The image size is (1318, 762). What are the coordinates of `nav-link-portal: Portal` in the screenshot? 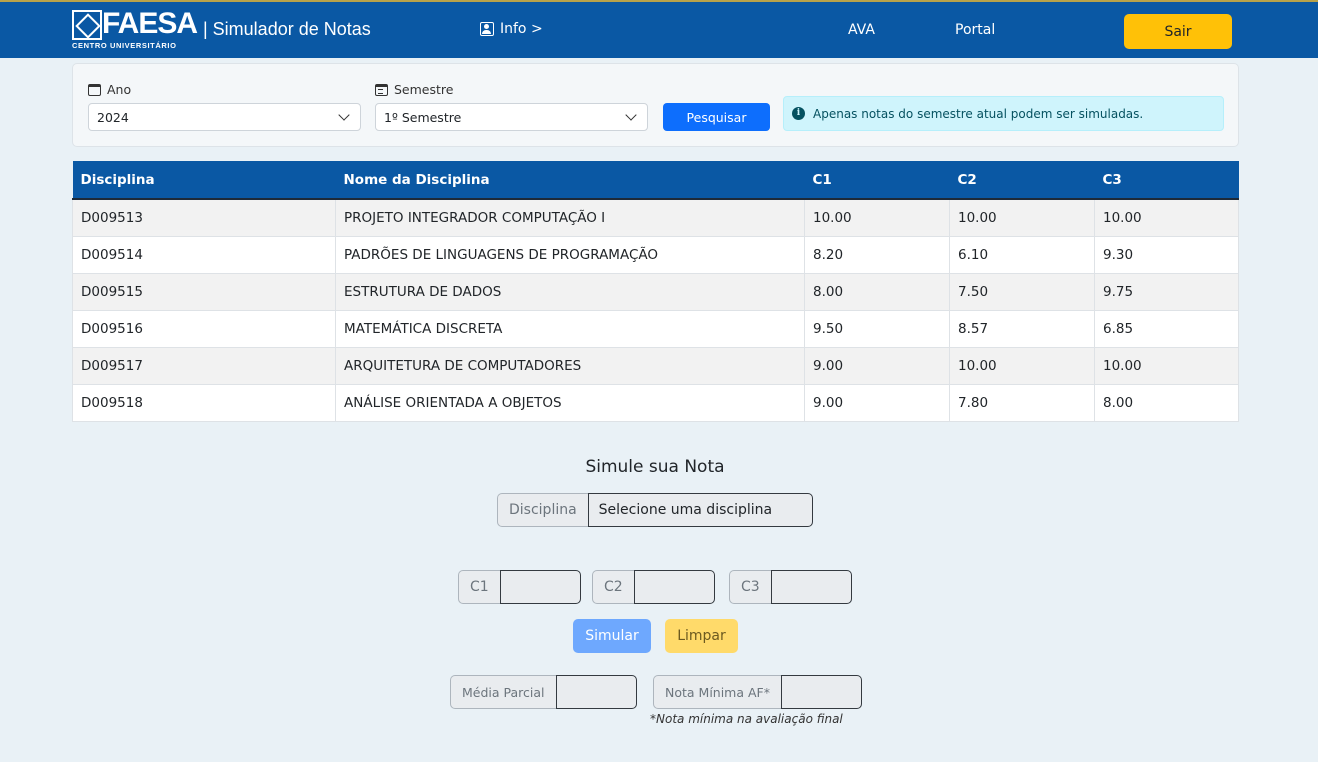 It's located at (975, 30).